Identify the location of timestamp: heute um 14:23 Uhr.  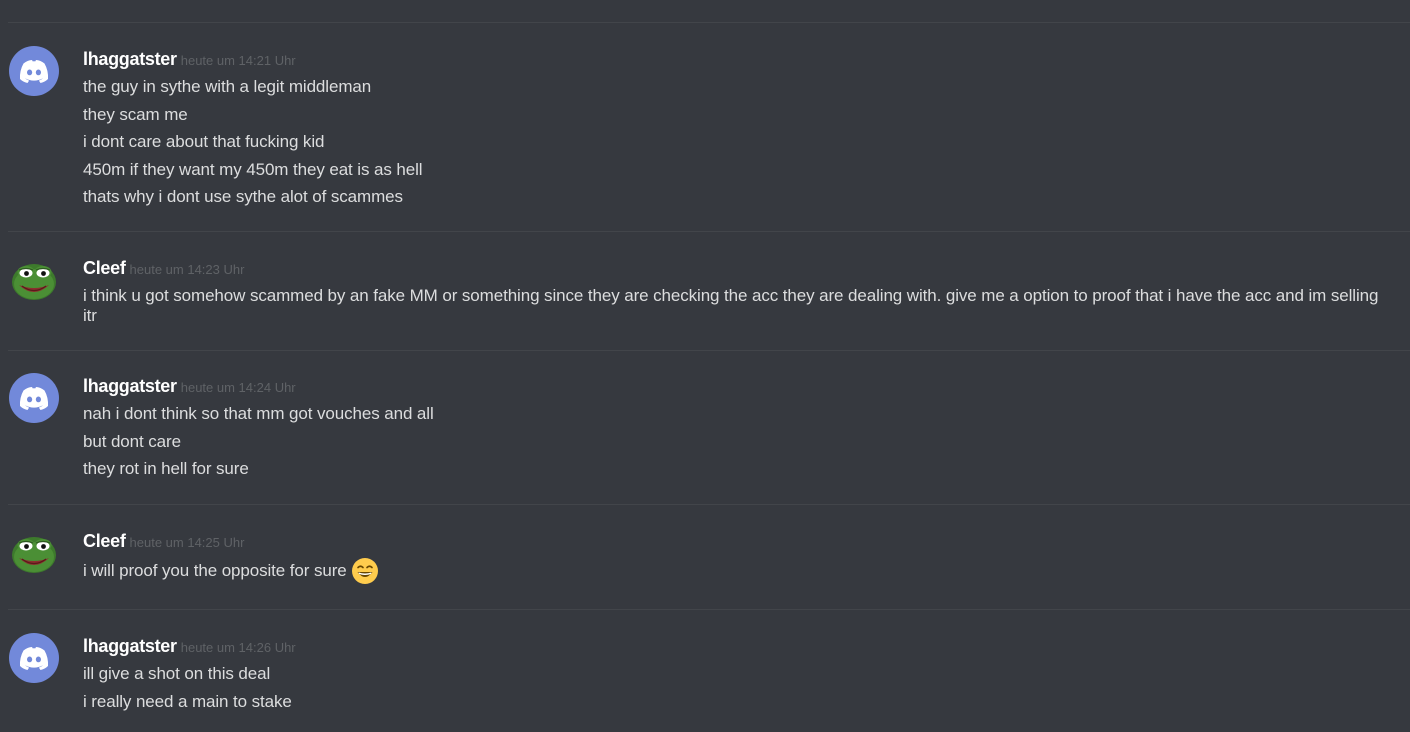
(187, 269).